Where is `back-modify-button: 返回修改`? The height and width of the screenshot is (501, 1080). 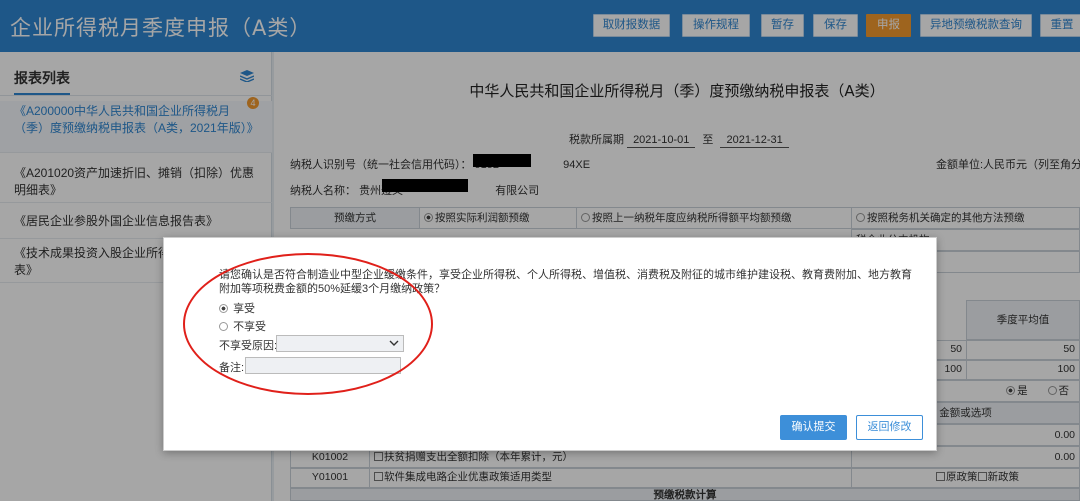
back-modify-button: 返回修改 is located at coordinates (889, 427).